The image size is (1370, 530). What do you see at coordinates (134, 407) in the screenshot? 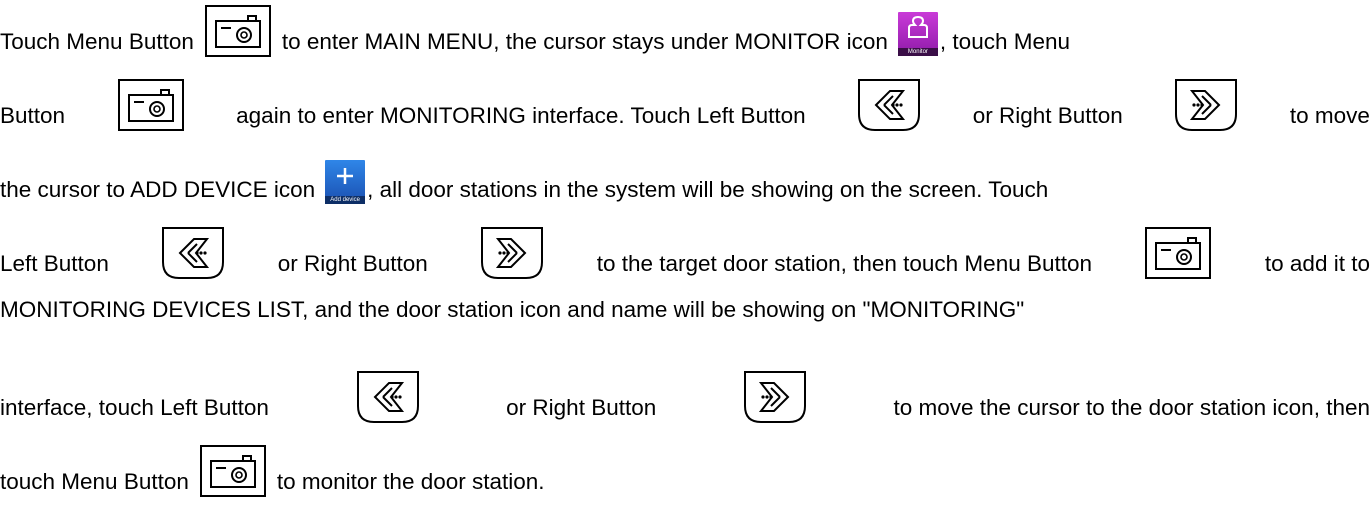
I see `text-segment: interface, touch Left Button` at bounding box center [134, 407].